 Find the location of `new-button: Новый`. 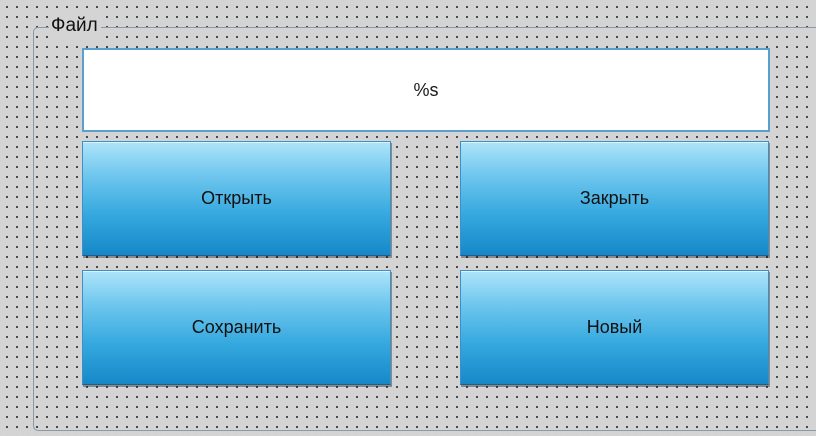

new-button: Новый is located at coordinates (614, 327).